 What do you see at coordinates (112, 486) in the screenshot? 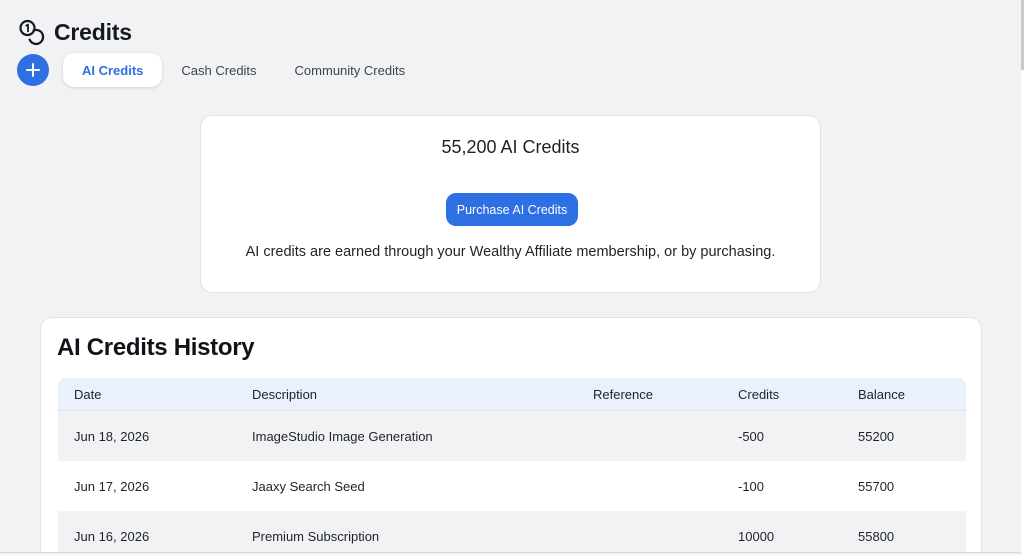
I see `row-date: Jun 17, 2026` at bounding box center [112, 486].